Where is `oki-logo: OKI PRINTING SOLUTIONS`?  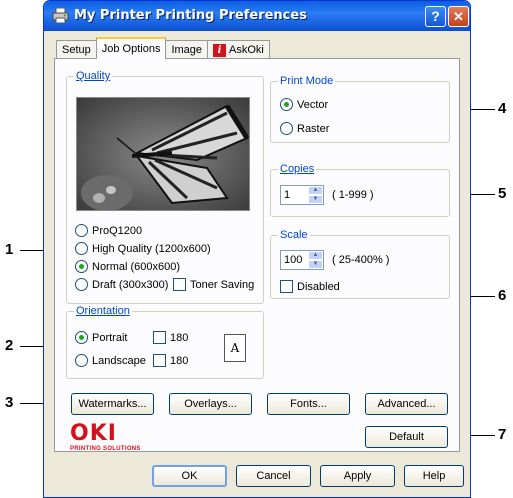 oki-logo: OKI PRINTING SOLUTIONS is located at coordinates (105, 437).